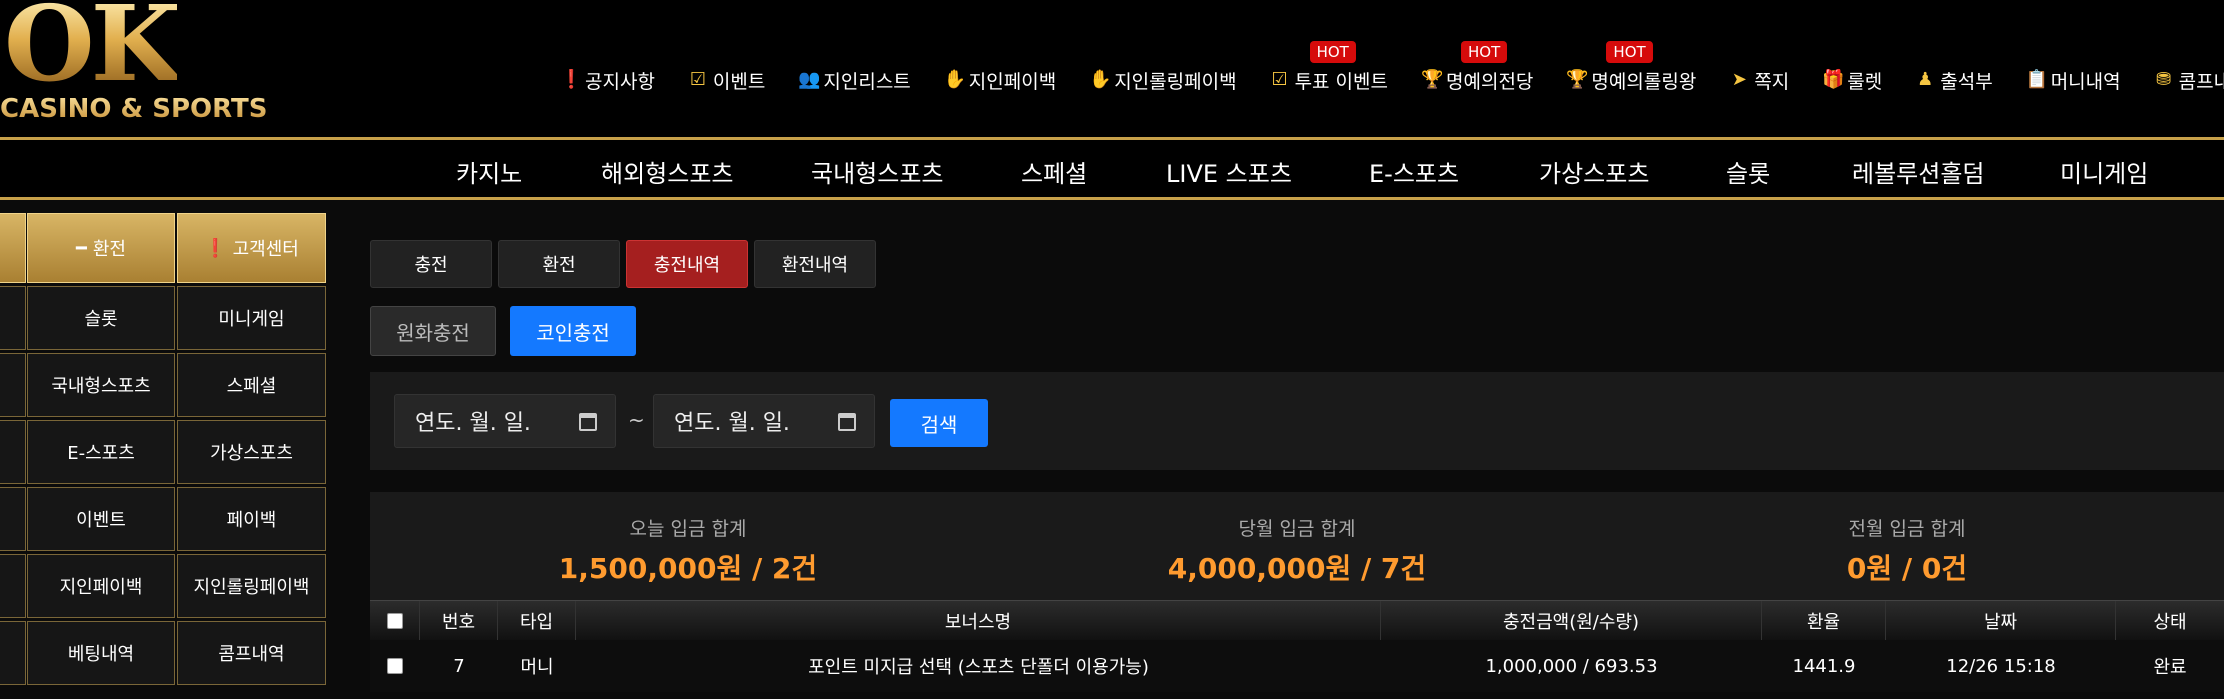 This screenshot has height=699, width=2224. Describe the element at coordinates (1477, 67) in the screenshot. I see `topnav-hall-of-fame: HOT 🏆 명예의전당` at that location.